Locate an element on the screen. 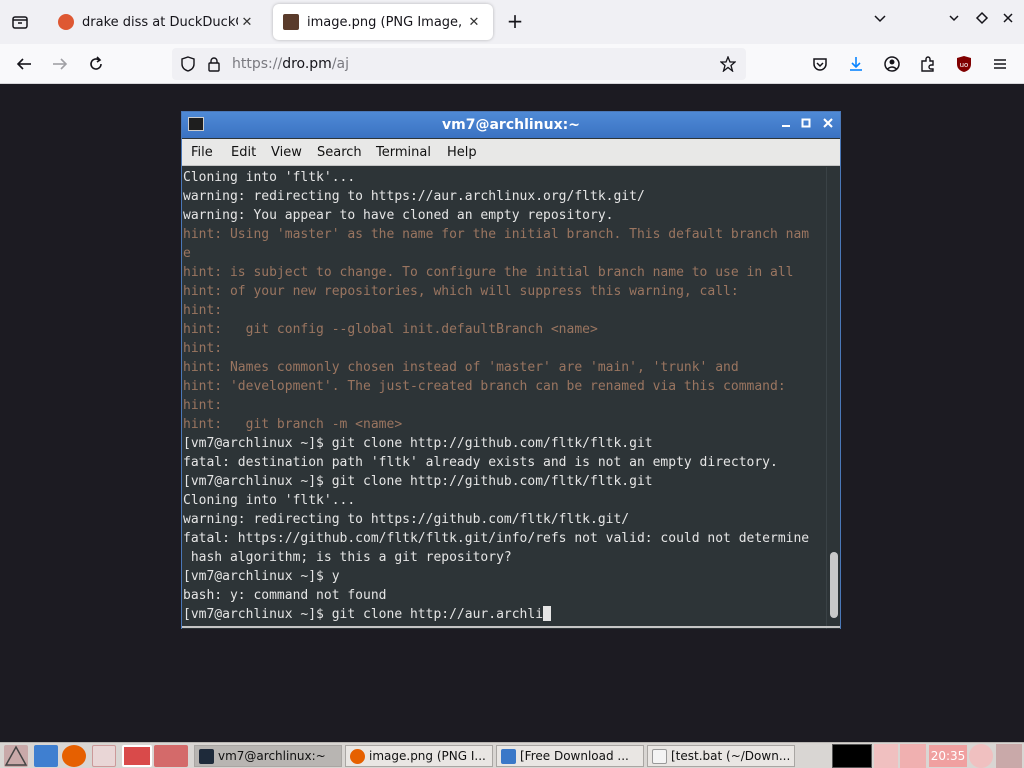 Image resolution: width=1024 pixels, height=768 pixels. terminal-line: e is located at coordinates (187, 253).